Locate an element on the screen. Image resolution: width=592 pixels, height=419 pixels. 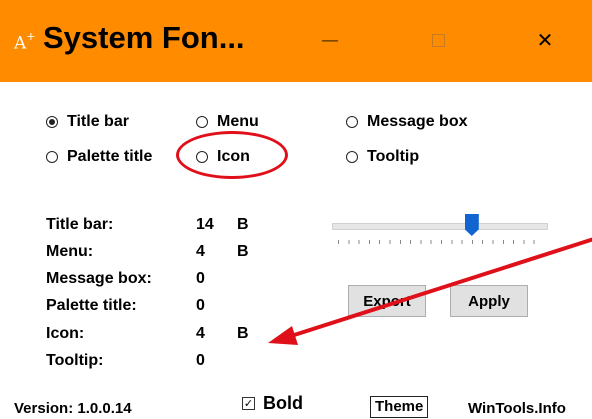
radio-checked-icon is located at coordinates (52, 122).